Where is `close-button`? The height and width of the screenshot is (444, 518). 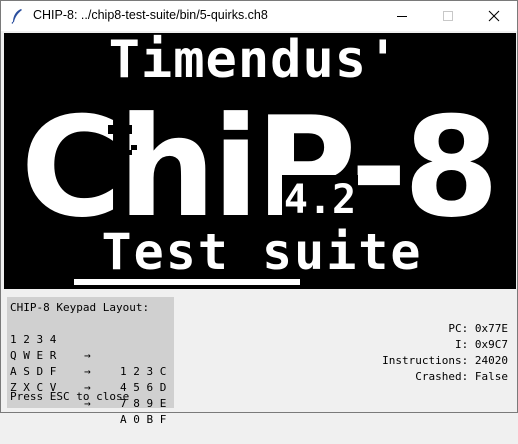 close-button is located at coordinates (494, 16).